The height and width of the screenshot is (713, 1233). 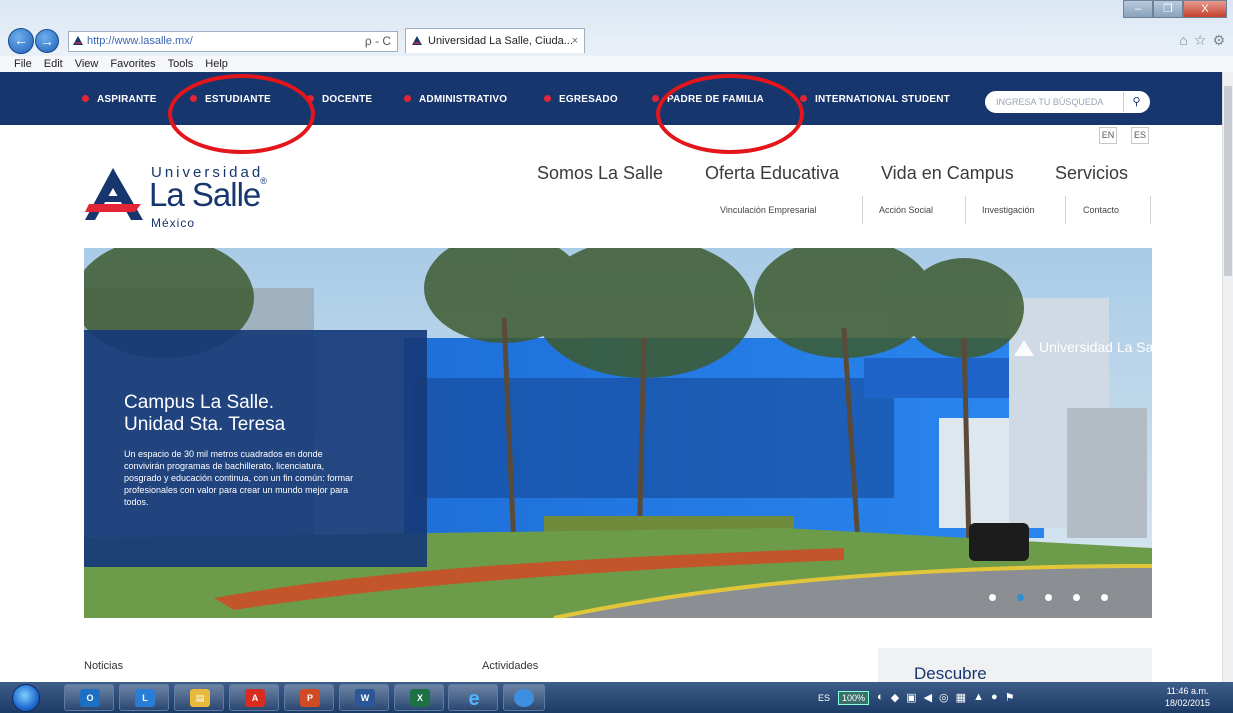 I want to click on subnav-vinculacion: Vinculación Empresarial, so click(x=768, y=210).